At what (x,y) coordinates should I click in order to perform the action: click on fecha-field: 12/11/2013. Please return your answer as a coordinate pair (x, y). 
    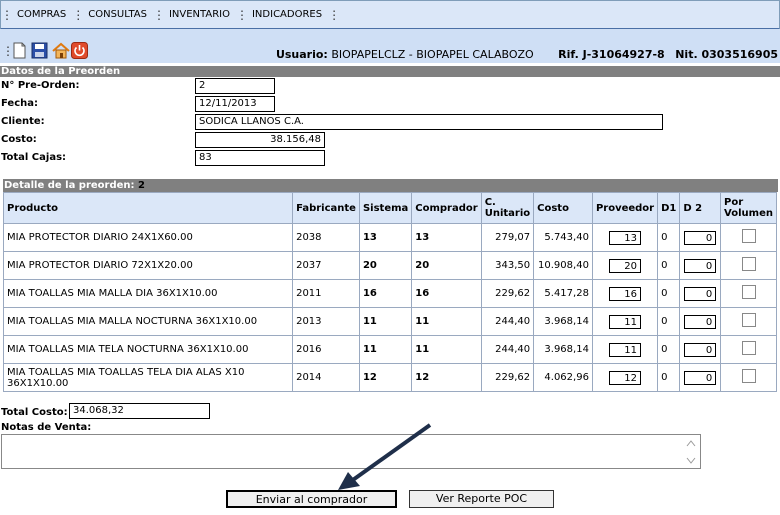
    Looking at the image, I should click on (235, 104).